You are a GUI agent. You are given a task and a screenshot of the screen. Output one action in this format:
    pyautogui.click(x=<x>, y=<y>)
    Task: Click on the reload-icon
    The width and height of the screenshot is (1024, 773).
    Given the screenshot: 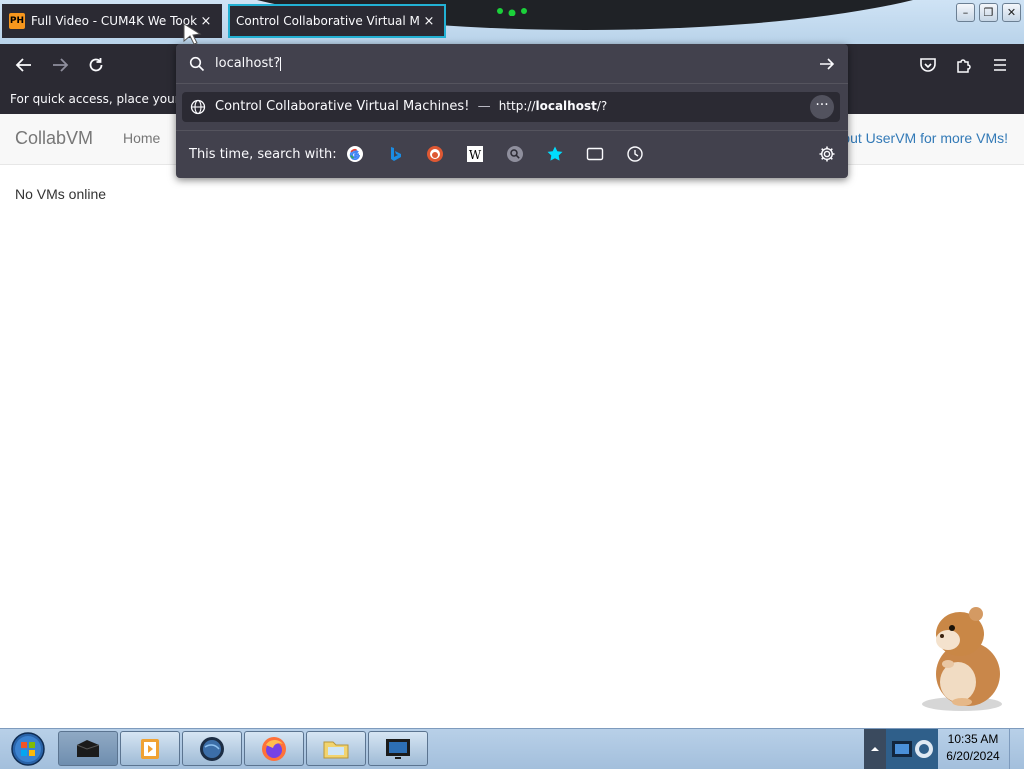 What is the action you would take?
    pyautogui.click(x=96, y=65)
    